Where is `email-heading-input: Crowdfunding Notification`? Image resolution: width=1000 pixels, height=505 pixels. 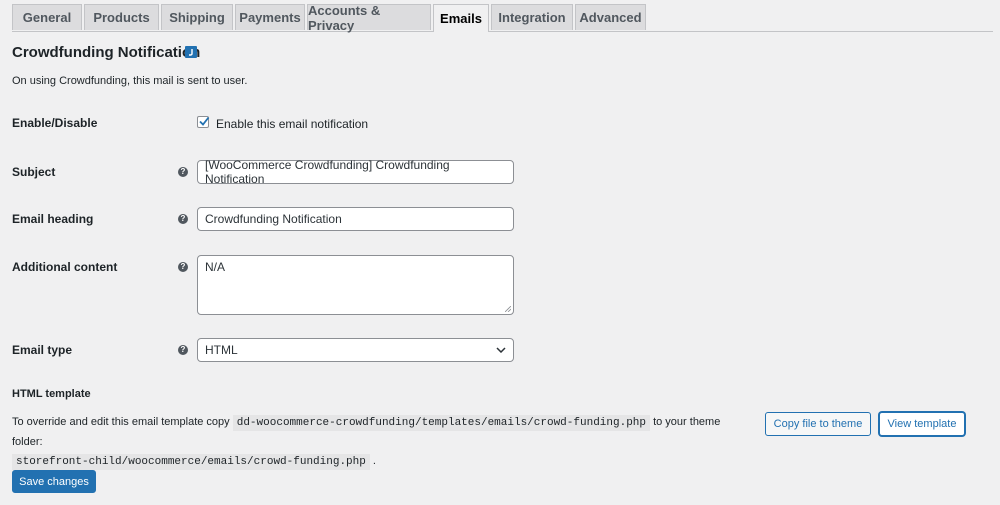
email-heading-input: Crowdfunding Notification is located at coordinates (355, 219).